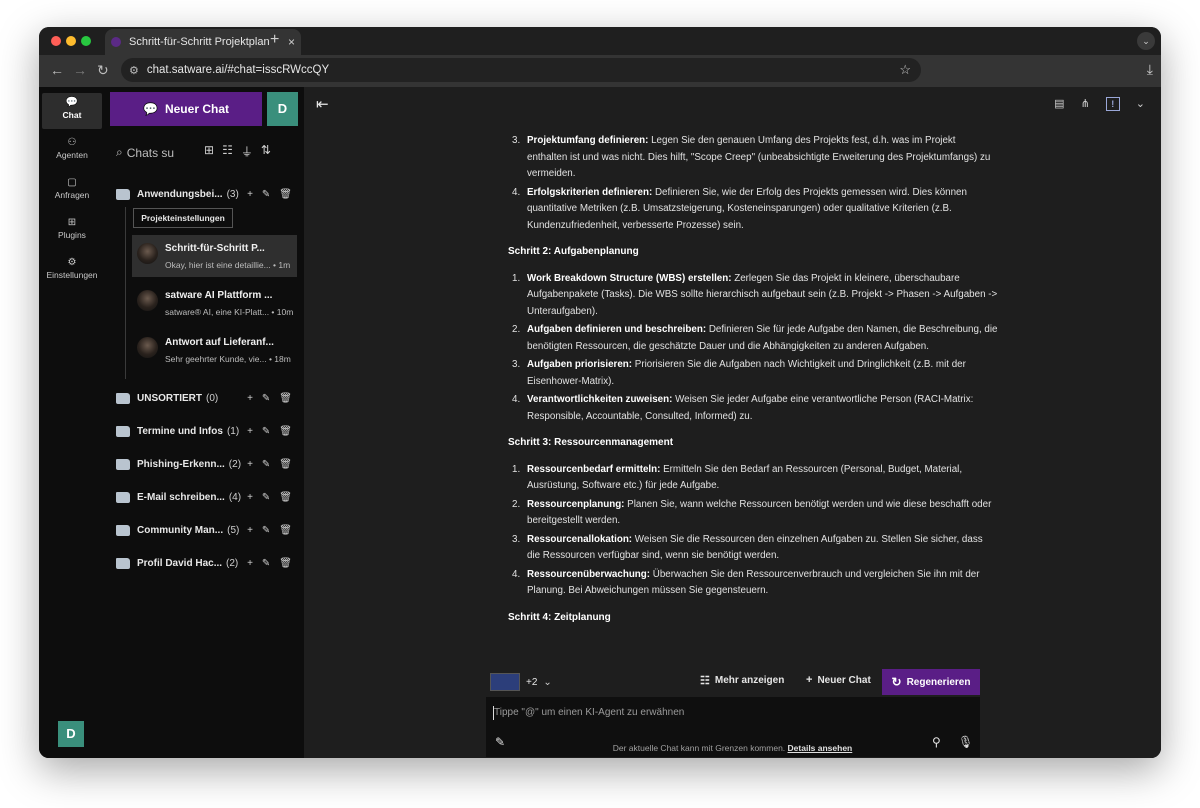 This screenshot has width=1200, height=808. Describe the element at coordinates (247, 151) in the screenshot. I see `filter-icon: ⏚` at that location.